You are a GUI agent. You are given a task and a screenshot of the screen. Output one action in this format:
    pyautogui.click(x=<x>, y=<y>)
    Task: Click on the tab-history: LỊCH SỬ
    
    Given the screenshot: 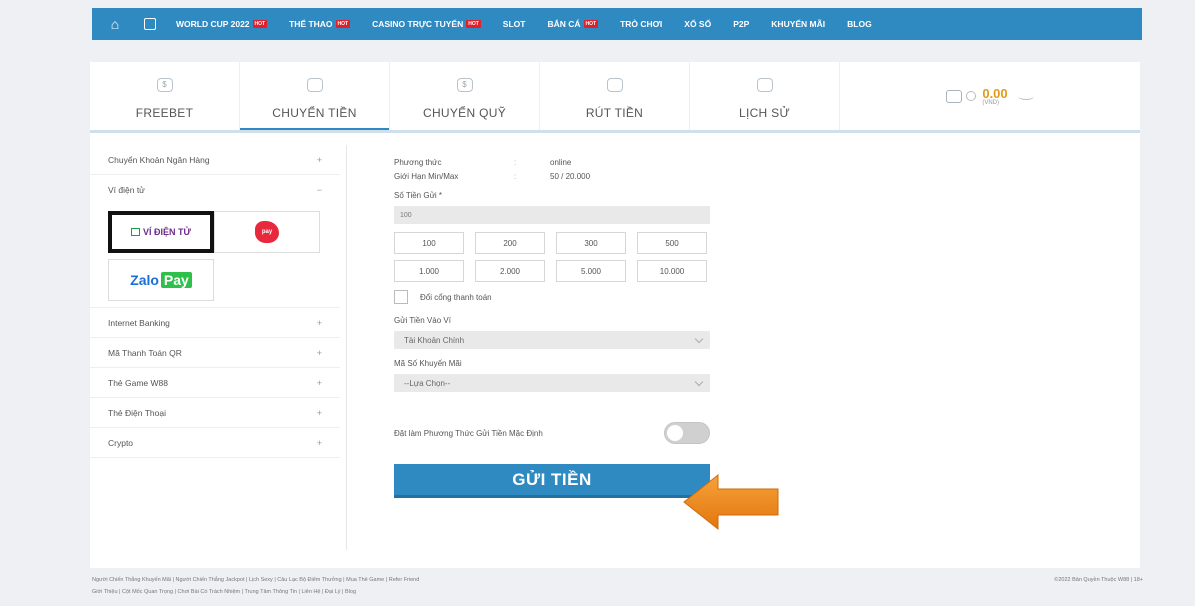 What is the action you would take?
    pyautogui.click(x=765, y=96)
    